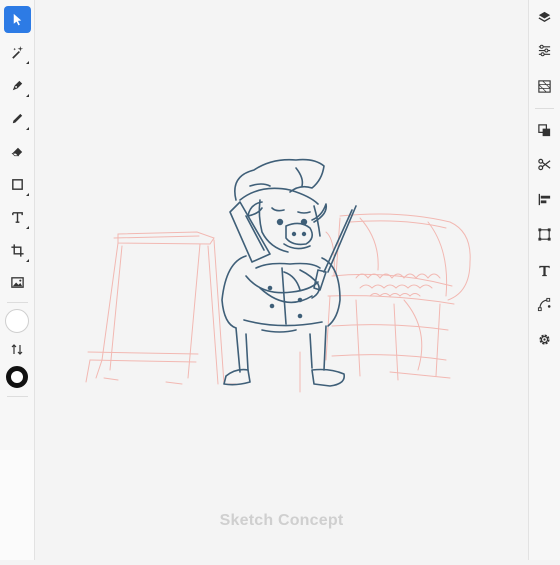  Describe the element at coordinates (161, 308) in the screenshot. I see `sketch-sign-lines` at that location.